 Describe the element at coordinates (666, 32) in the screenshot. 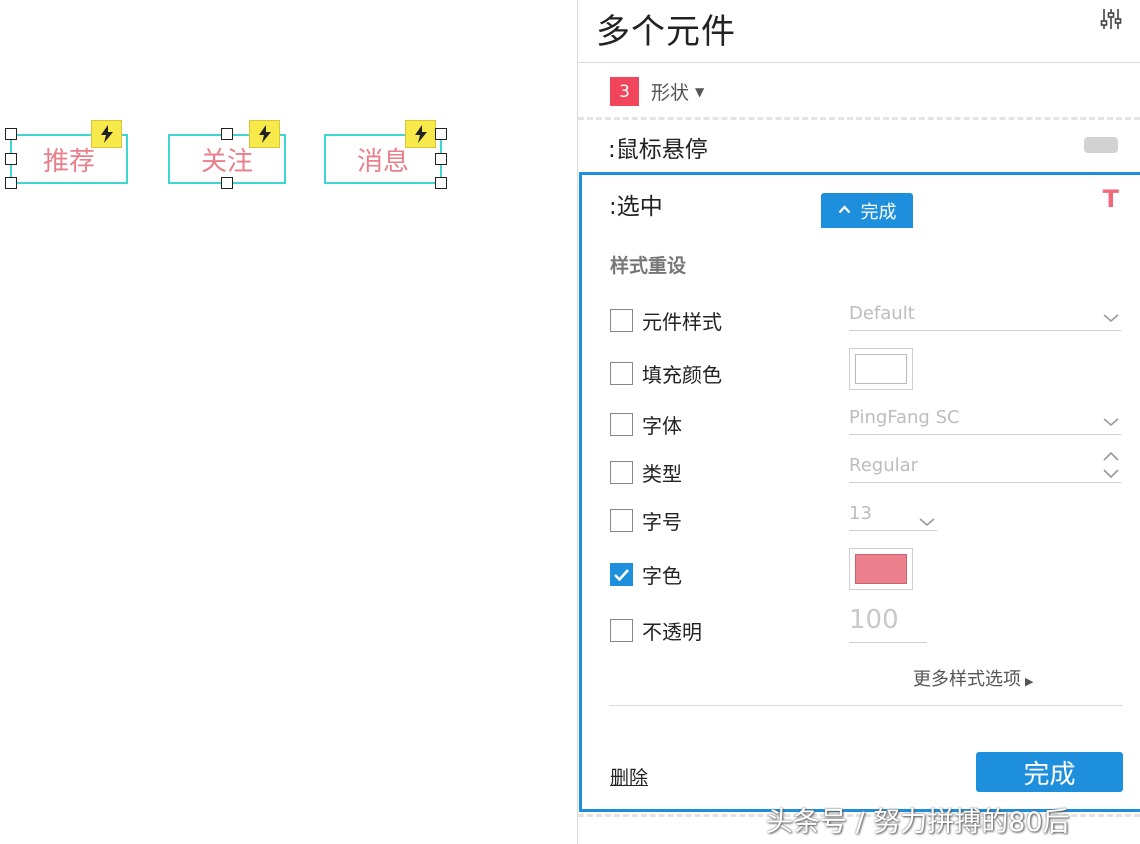

I see `panel-title: 多个元件` at that location.